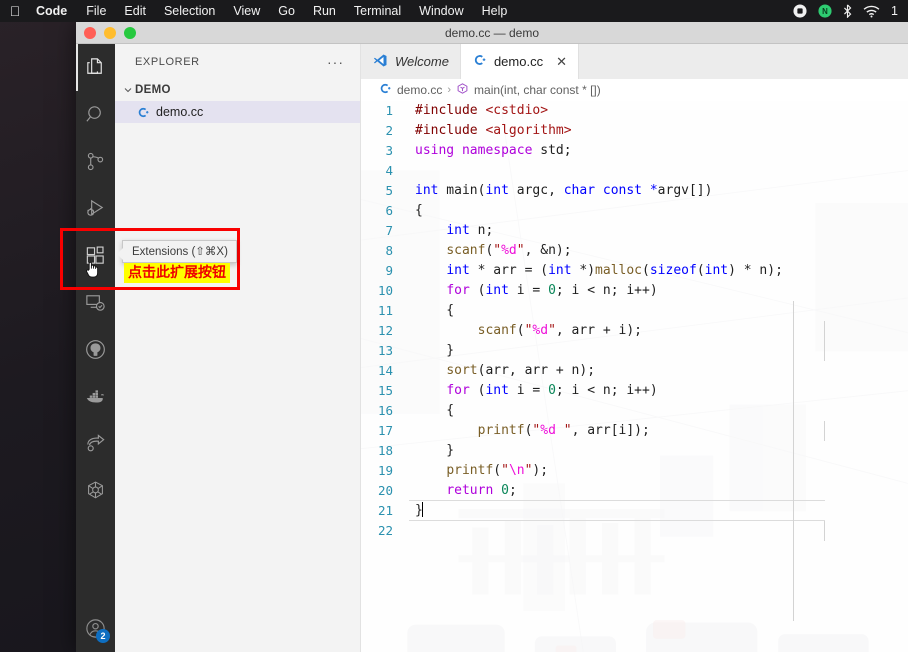 This screenshot has height=652, width=908. I want to click on menu-item-go: Go, so click(286, 11).